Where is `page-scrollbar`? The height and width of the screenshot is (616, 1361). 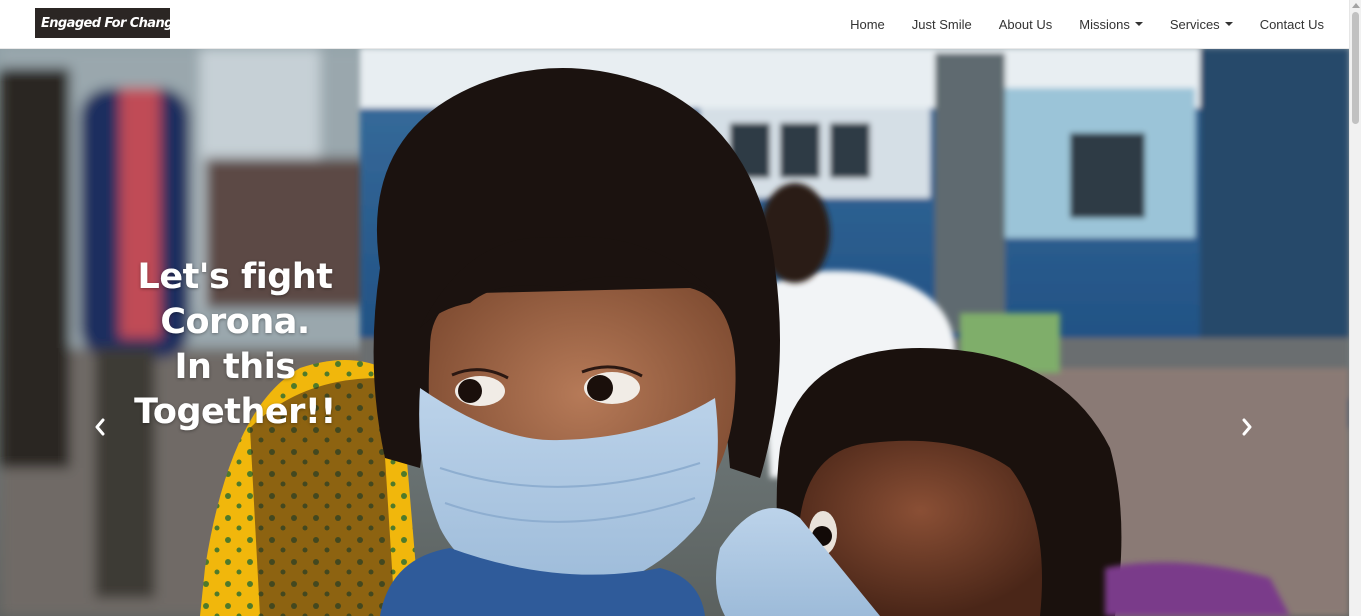 page-scrollbar is located at coordinates (1355, 308).